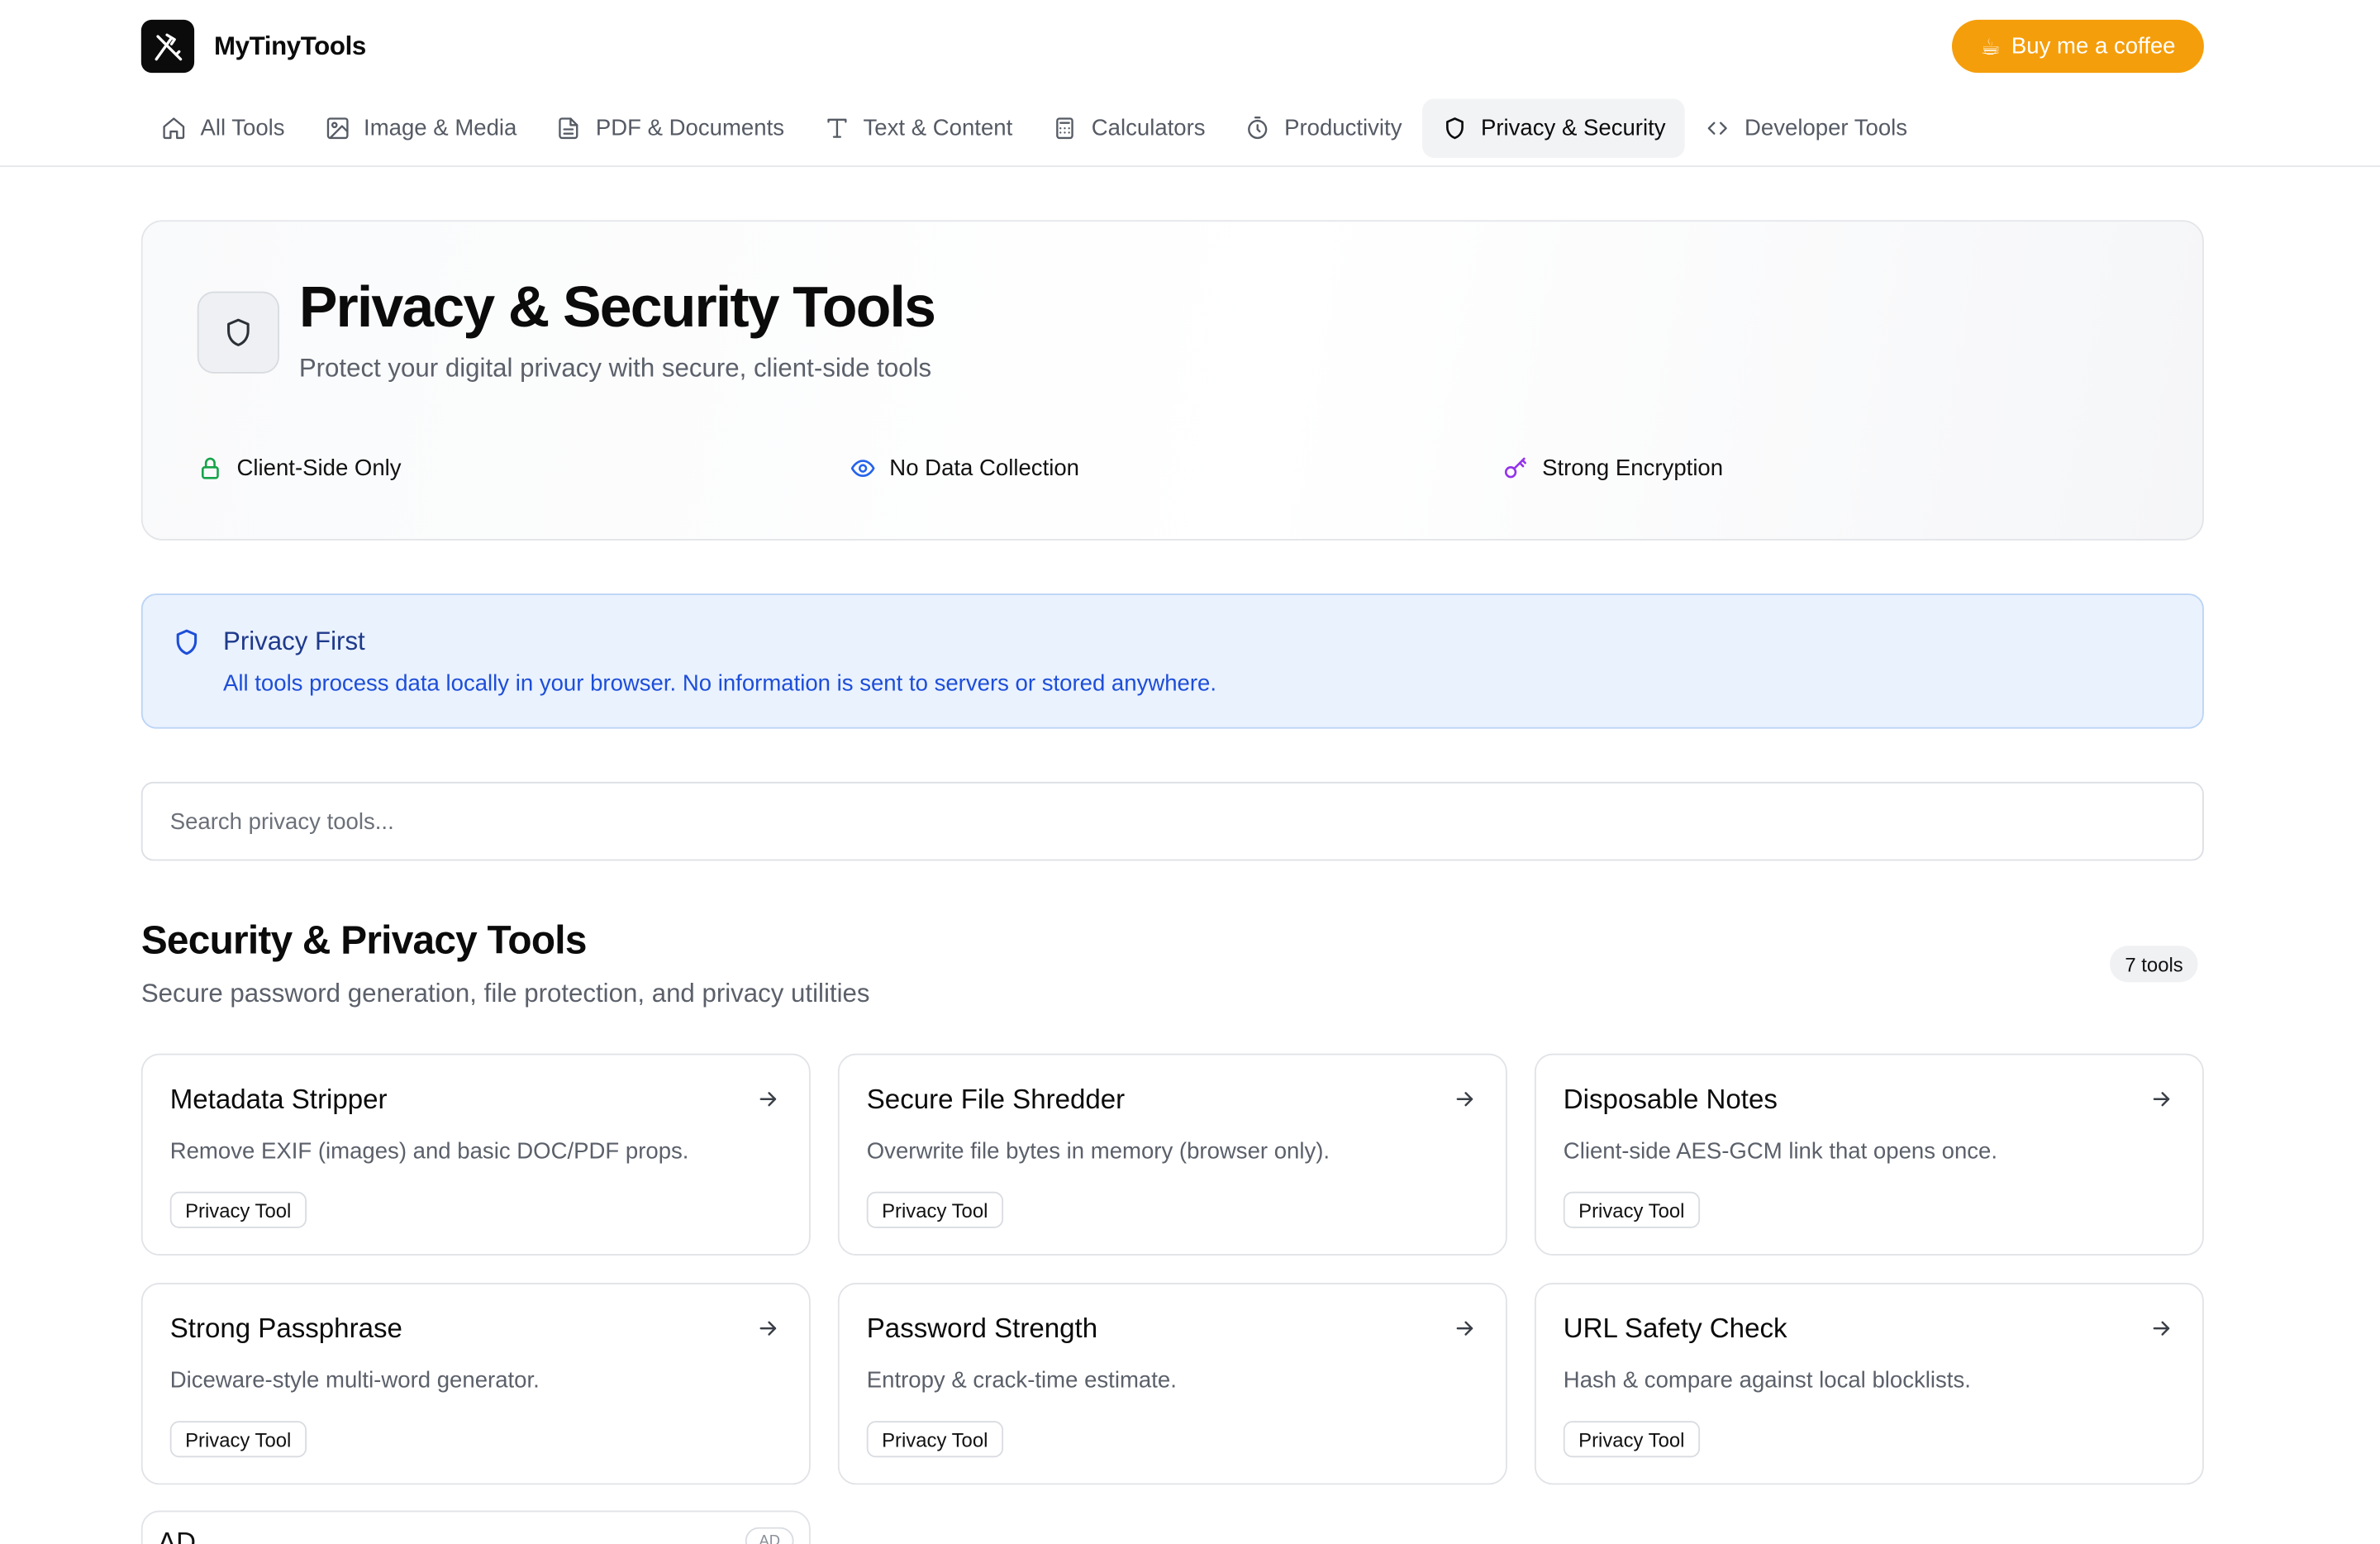  I want to click on nav-item-pdf-documents: PDF & Documents, so click(670, 128).